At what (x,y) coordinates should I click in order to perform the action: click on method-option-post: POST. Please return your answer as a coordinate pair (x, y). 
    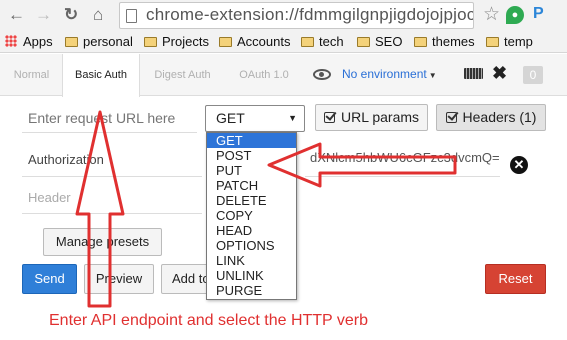
    Looking at the image, I should click on (251, 155).